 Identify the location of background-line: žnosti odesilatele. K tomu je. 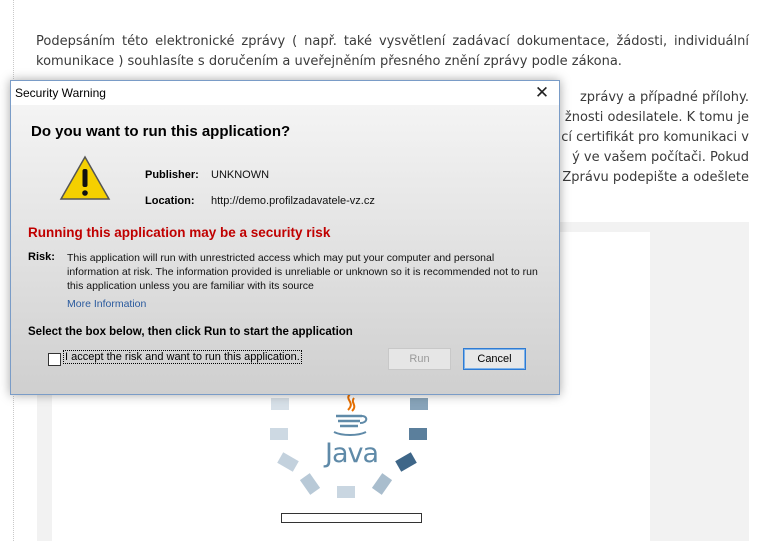
(656, 117).